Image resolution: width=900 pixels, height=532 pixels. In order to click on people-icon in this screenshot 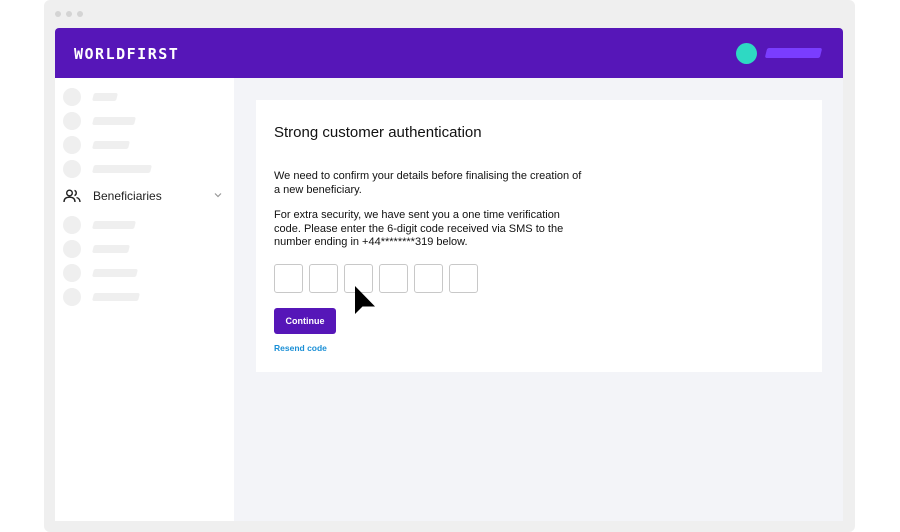, I will do `click(72, 196)`.